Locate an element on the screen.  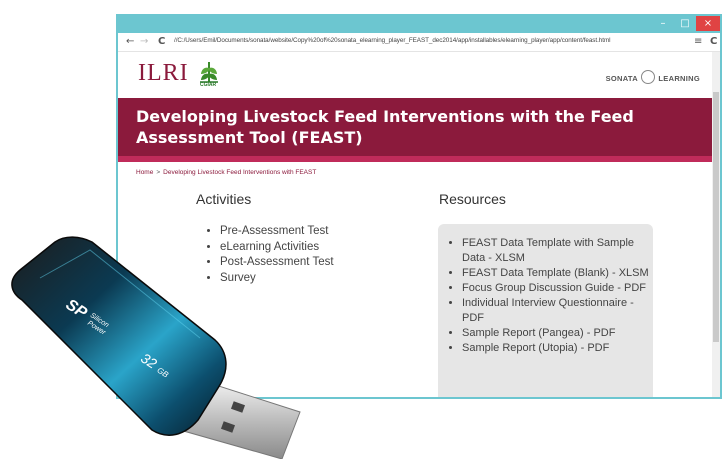
resource-item: Focus Group Discussion Guide - PDF is located at coordinates (557, 288).